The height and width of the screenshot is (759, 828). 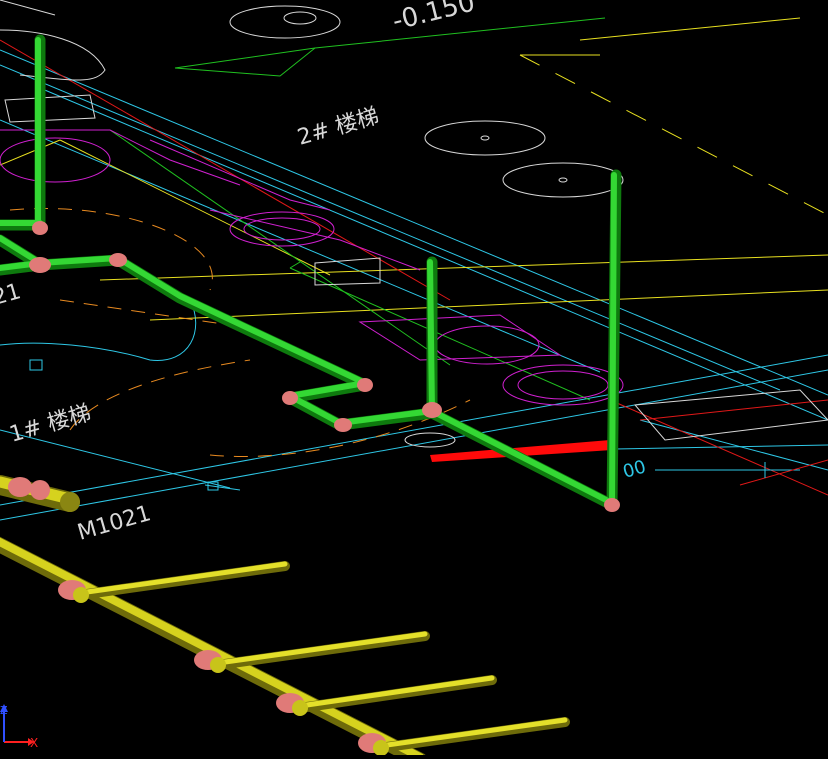 I want to click on stair-2-label: 2# 楼梯, so click(x=338, y=127).